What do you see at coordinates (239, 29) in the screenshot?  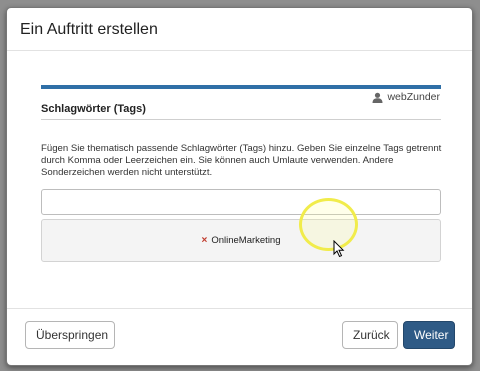 I see `dialog-header: Ein Auftritt erstellen` at bounding box center [239, 29].